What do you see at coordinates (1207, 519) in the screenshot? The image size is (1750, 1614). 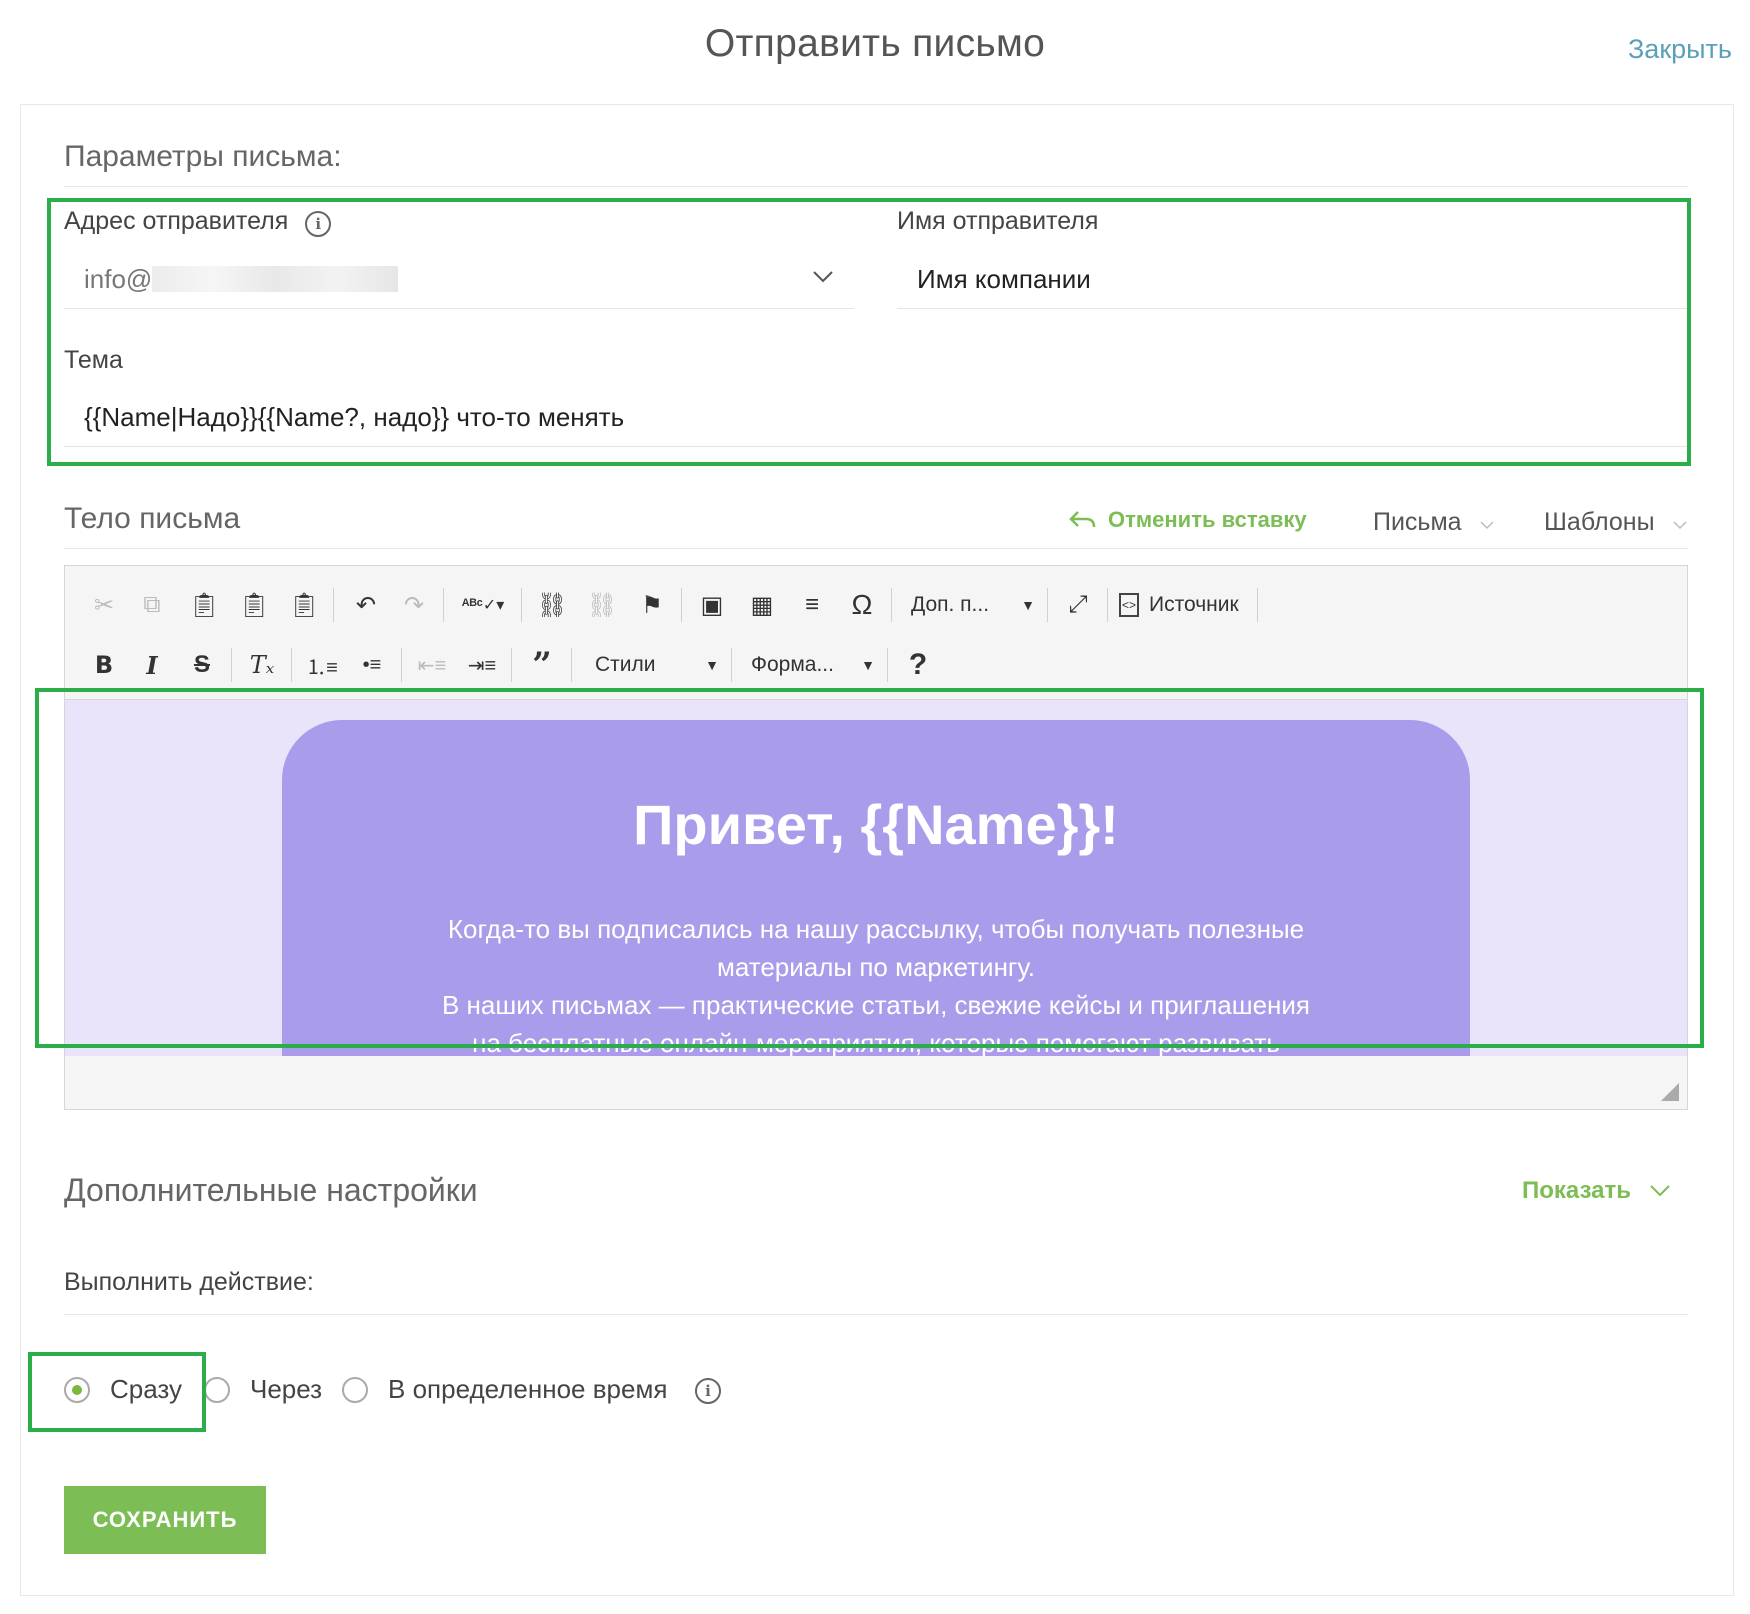 I see `undo-paste-label: Отменить вставку` at bounding box center [1207, 519].